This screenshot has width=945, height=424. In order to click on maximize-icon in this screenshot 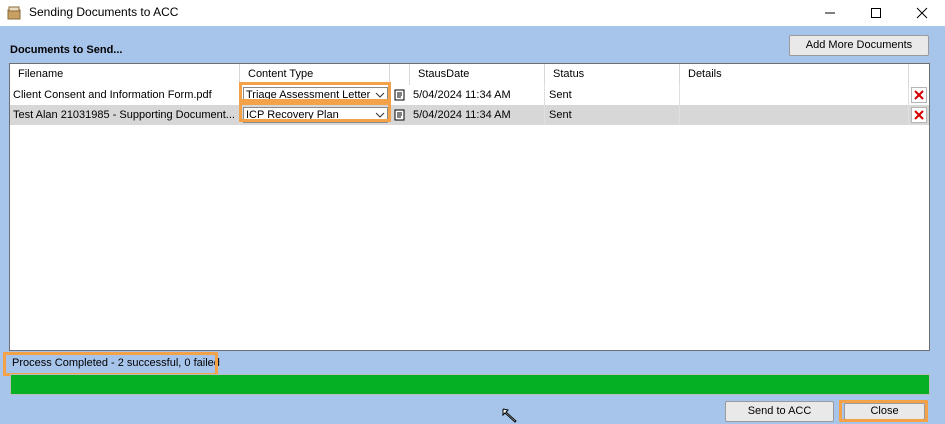, I will do `click(876, 13)`.